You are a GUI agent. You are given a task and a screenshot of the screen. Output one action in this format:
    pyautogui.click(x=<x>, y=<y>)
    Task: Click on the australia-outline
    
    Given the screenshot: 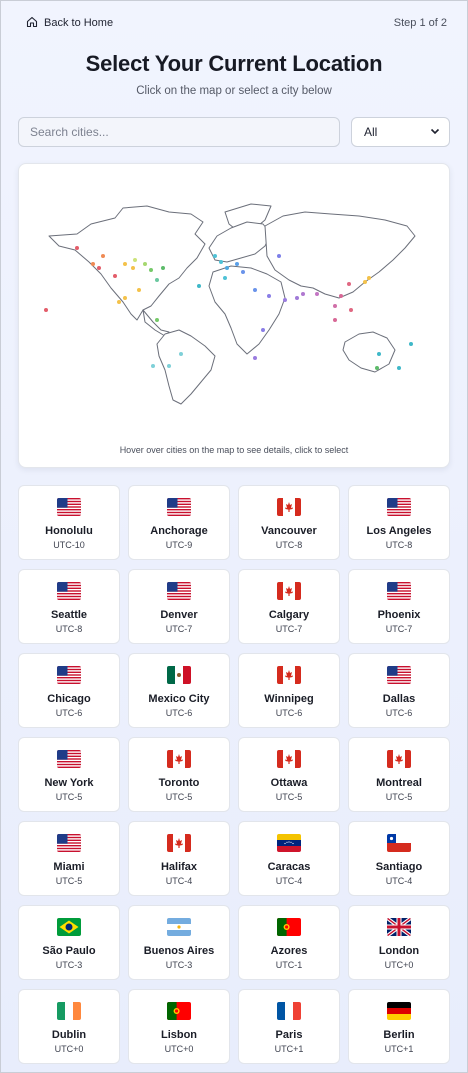 What is the action you would take?
    pyautogui.click(x=369, y=352)
    